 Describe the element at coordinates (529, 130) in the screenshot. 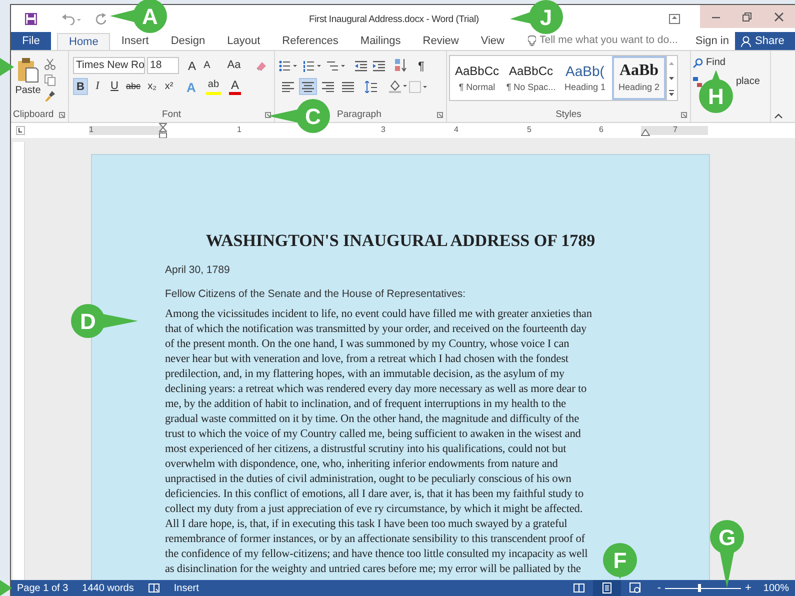

I see `ruler-number: 5` at that location.